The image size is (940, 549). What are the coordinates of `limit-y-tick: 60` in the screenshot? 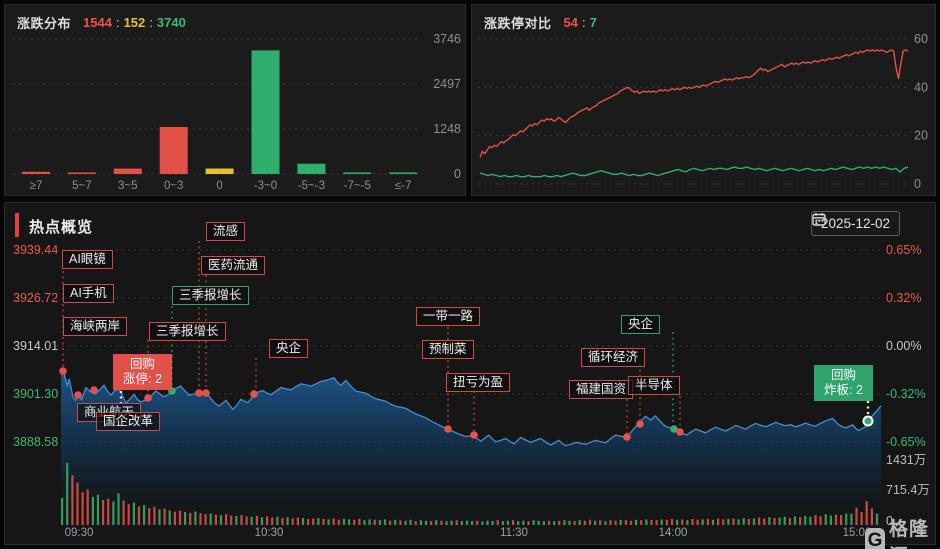 It's located at (921, 39).